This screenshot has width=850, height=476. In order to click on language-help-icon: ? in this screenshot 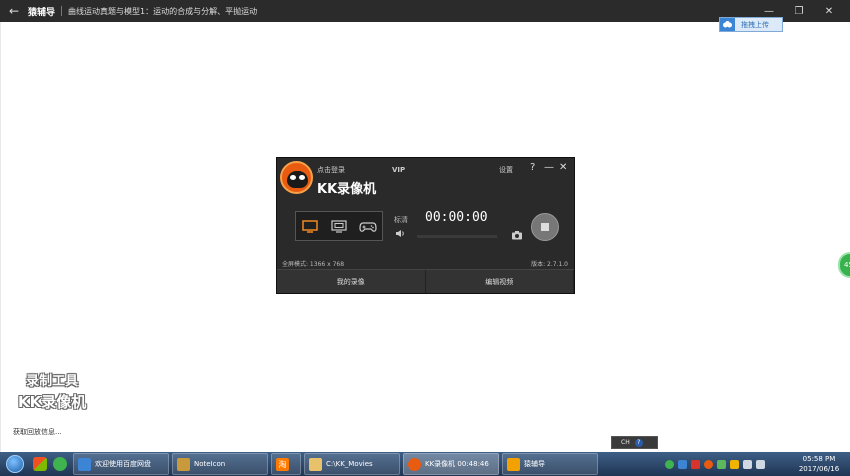, I will do `click(638, 442)`.